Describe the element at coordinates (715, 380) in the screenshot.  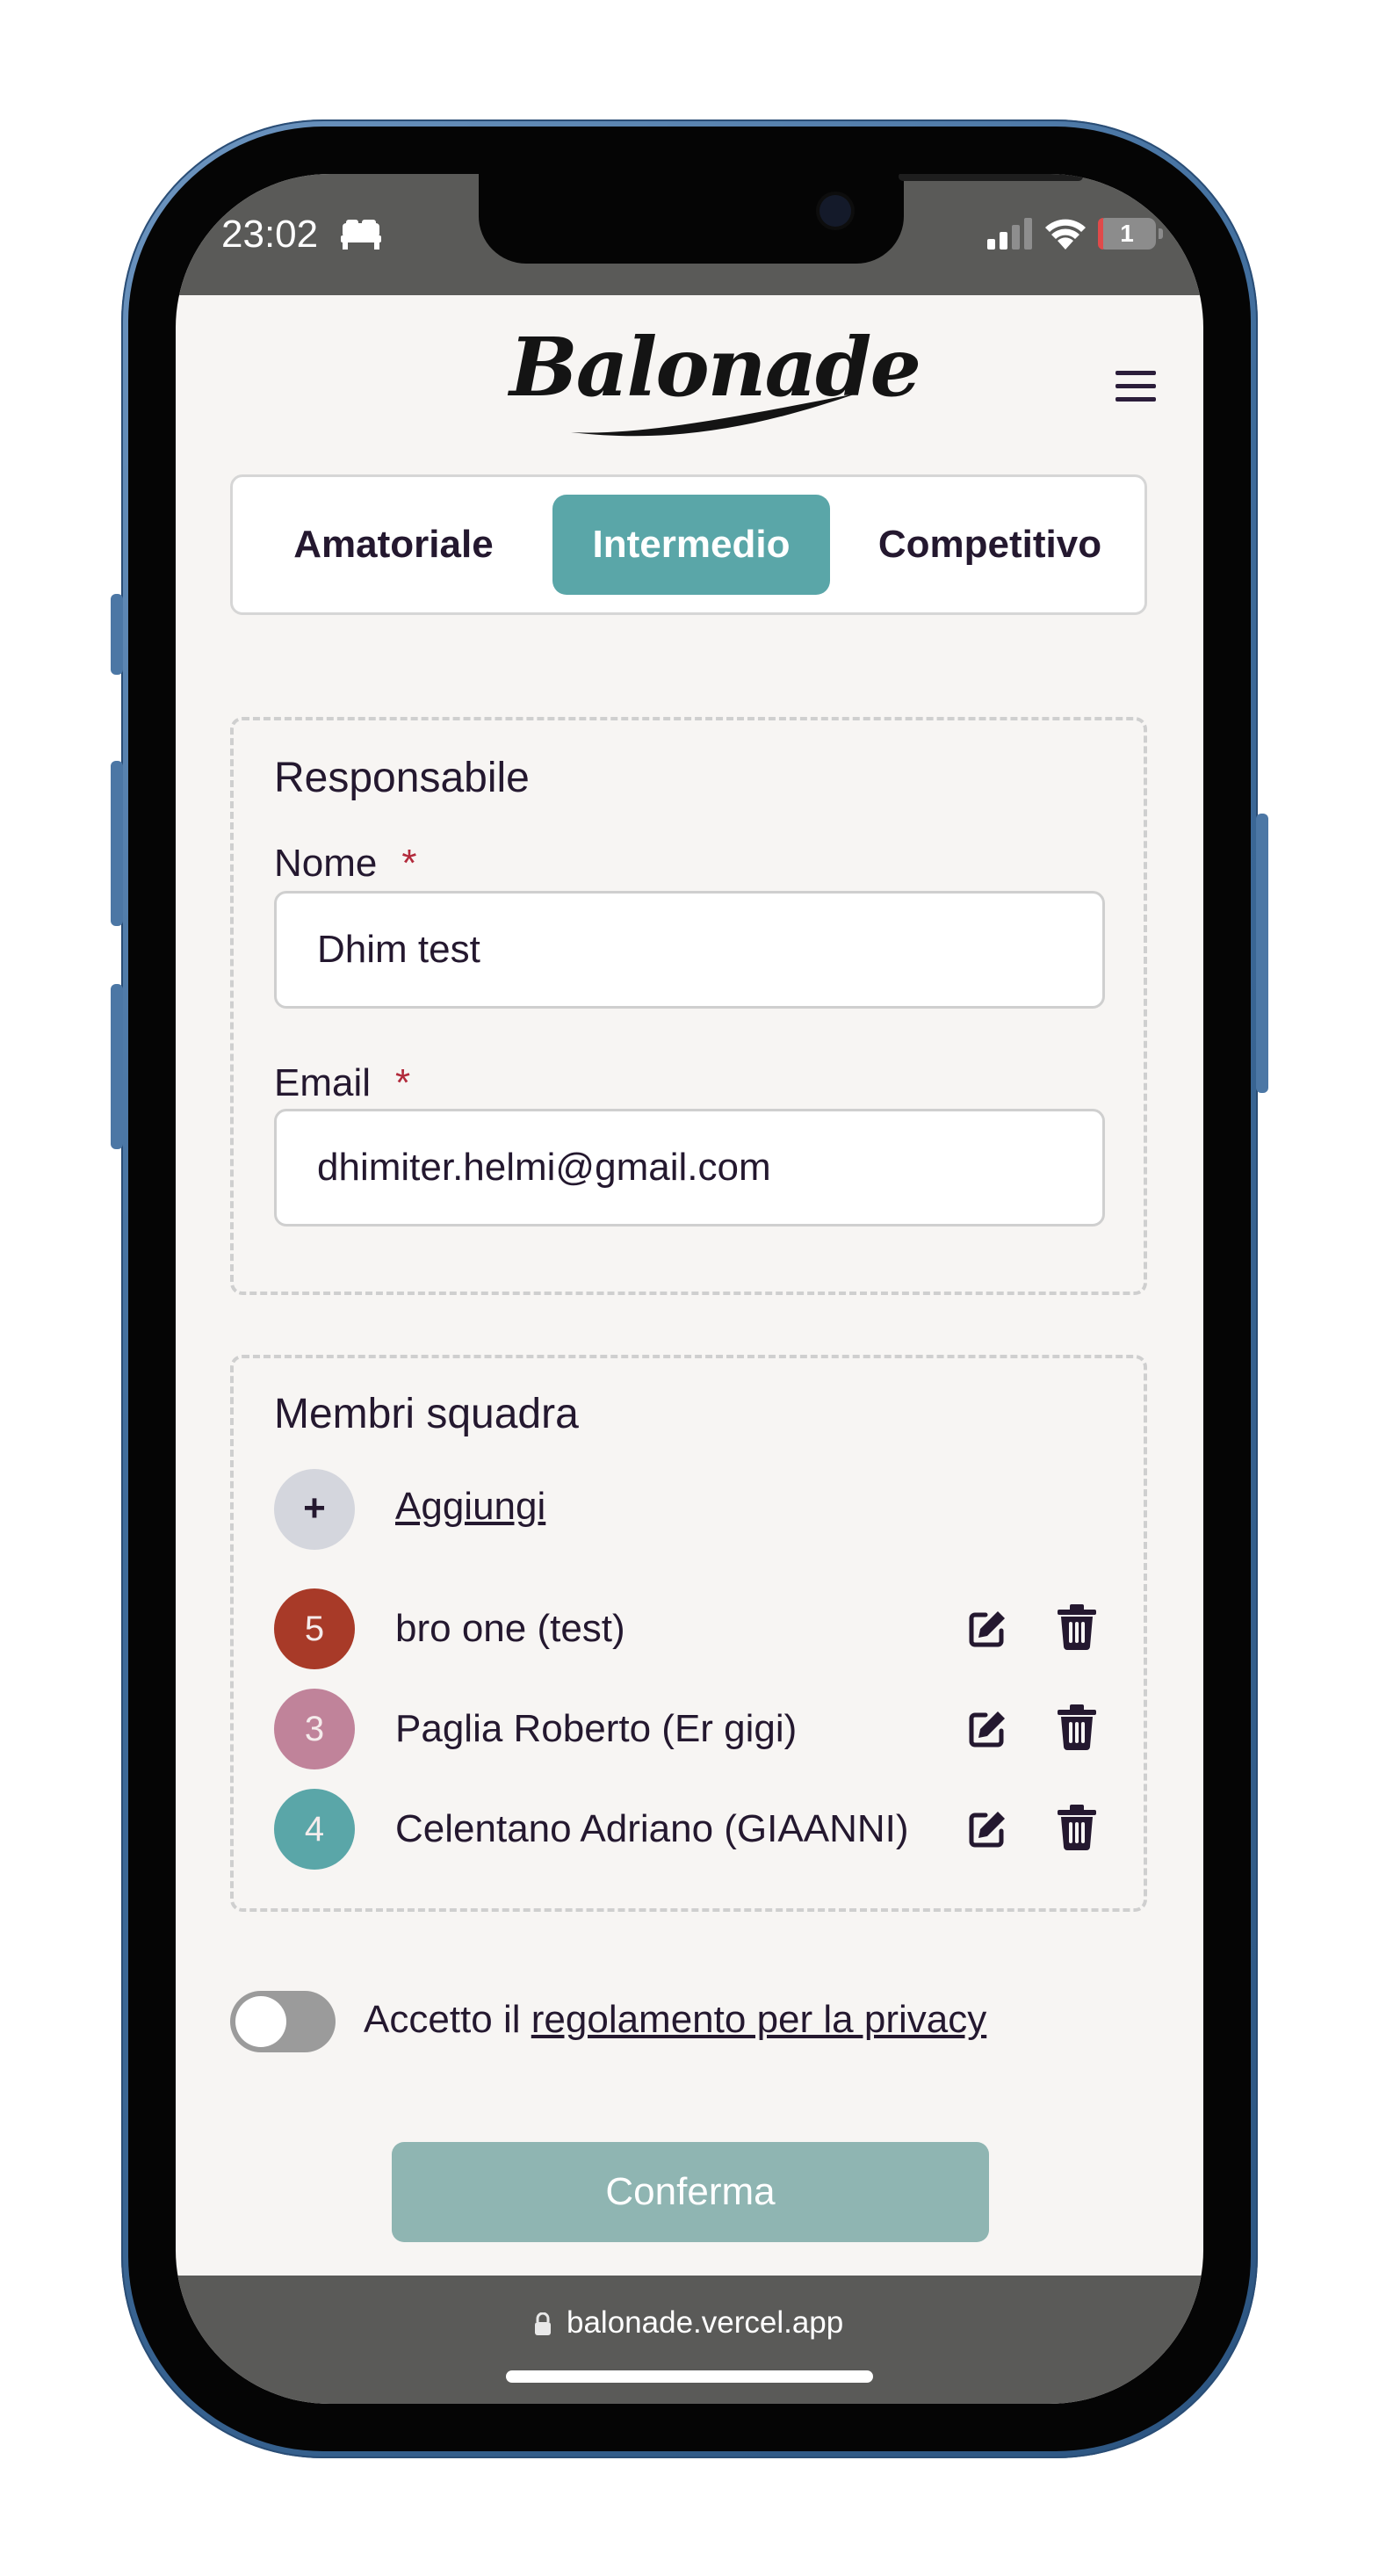
I see `balonade-logo: Balonade` at that location.